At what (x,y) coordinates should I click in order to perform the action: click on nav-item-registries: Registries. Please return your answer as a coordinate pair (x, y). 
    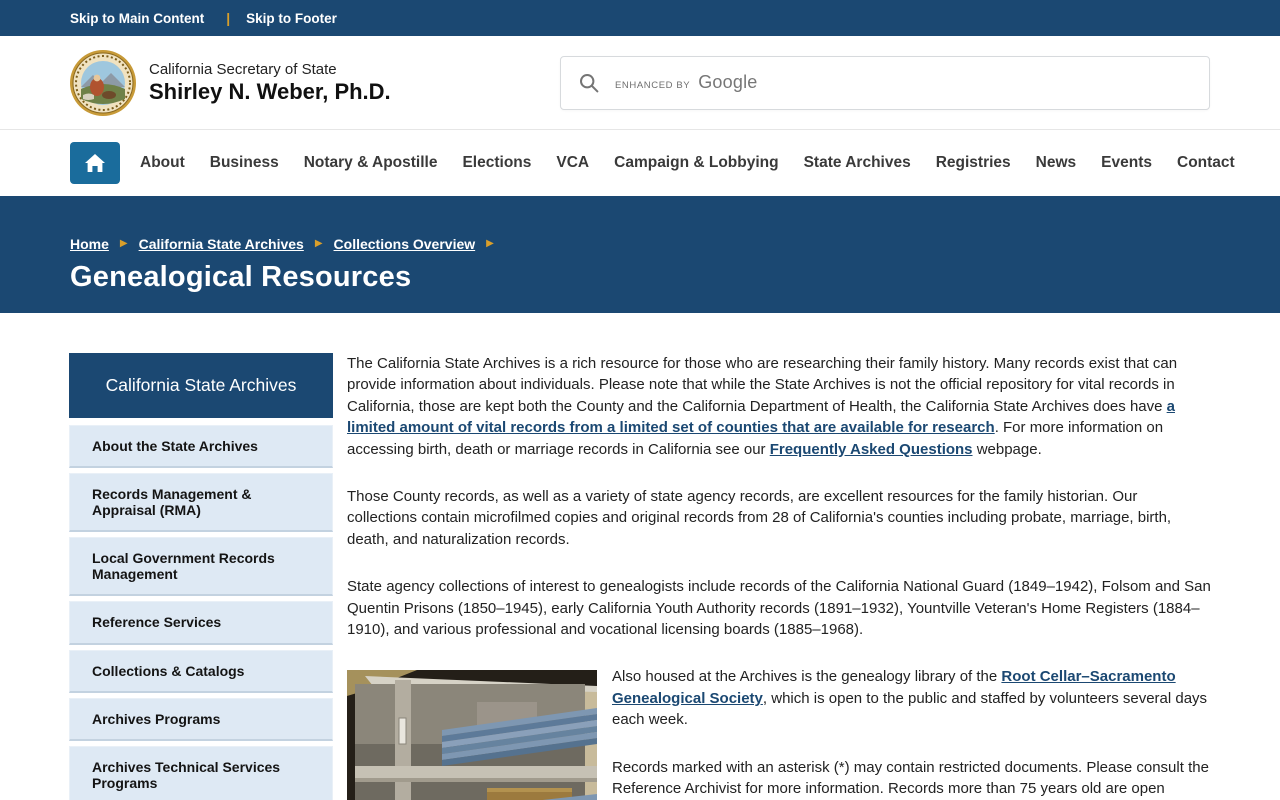
    Looking at the image, I should click on (973, 163).